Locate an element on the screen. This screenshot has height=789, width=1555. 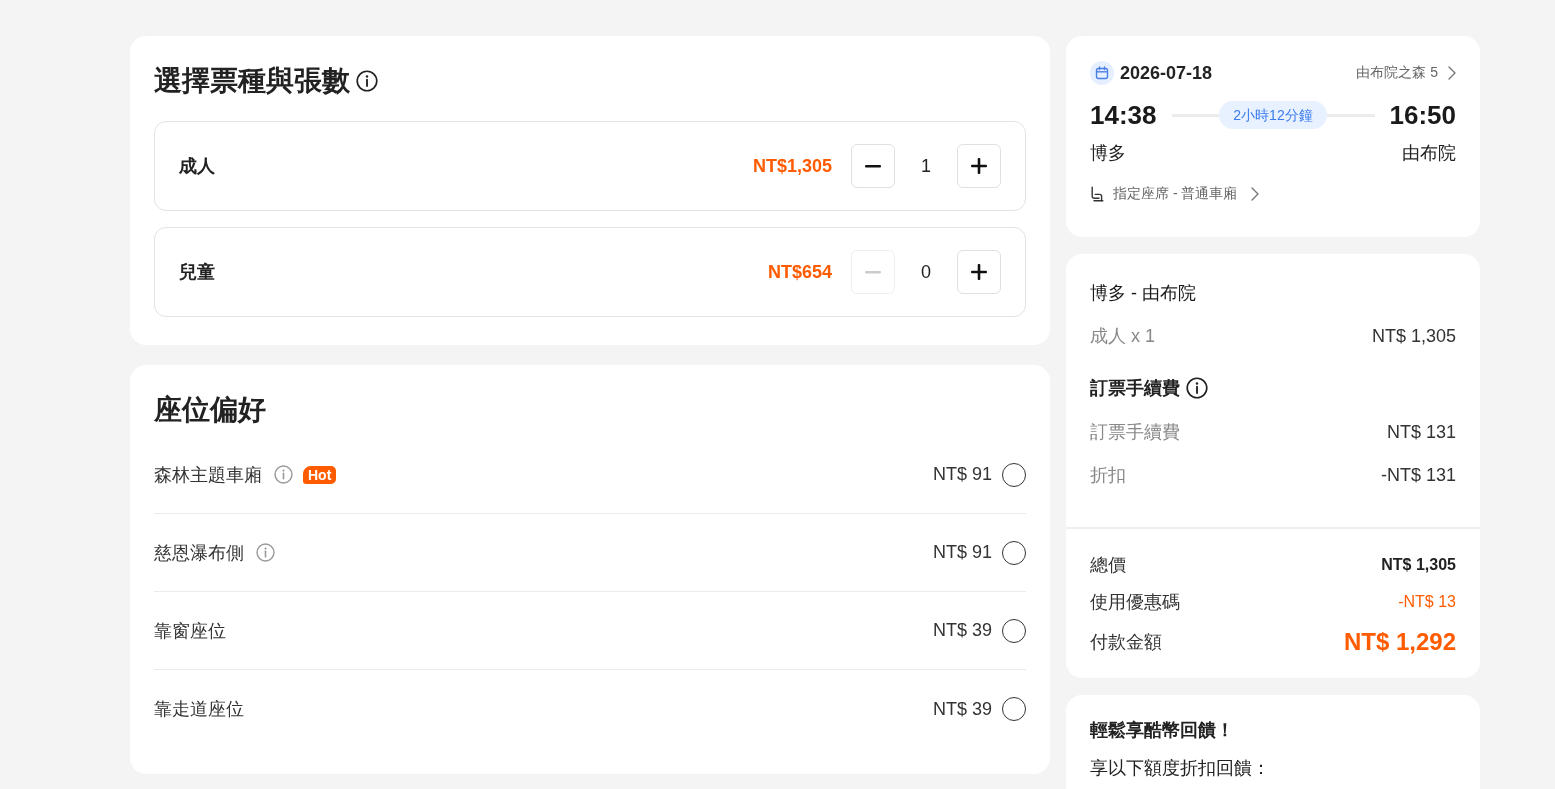
ticket-label: 兒童 is located at coordinates (197, 272).